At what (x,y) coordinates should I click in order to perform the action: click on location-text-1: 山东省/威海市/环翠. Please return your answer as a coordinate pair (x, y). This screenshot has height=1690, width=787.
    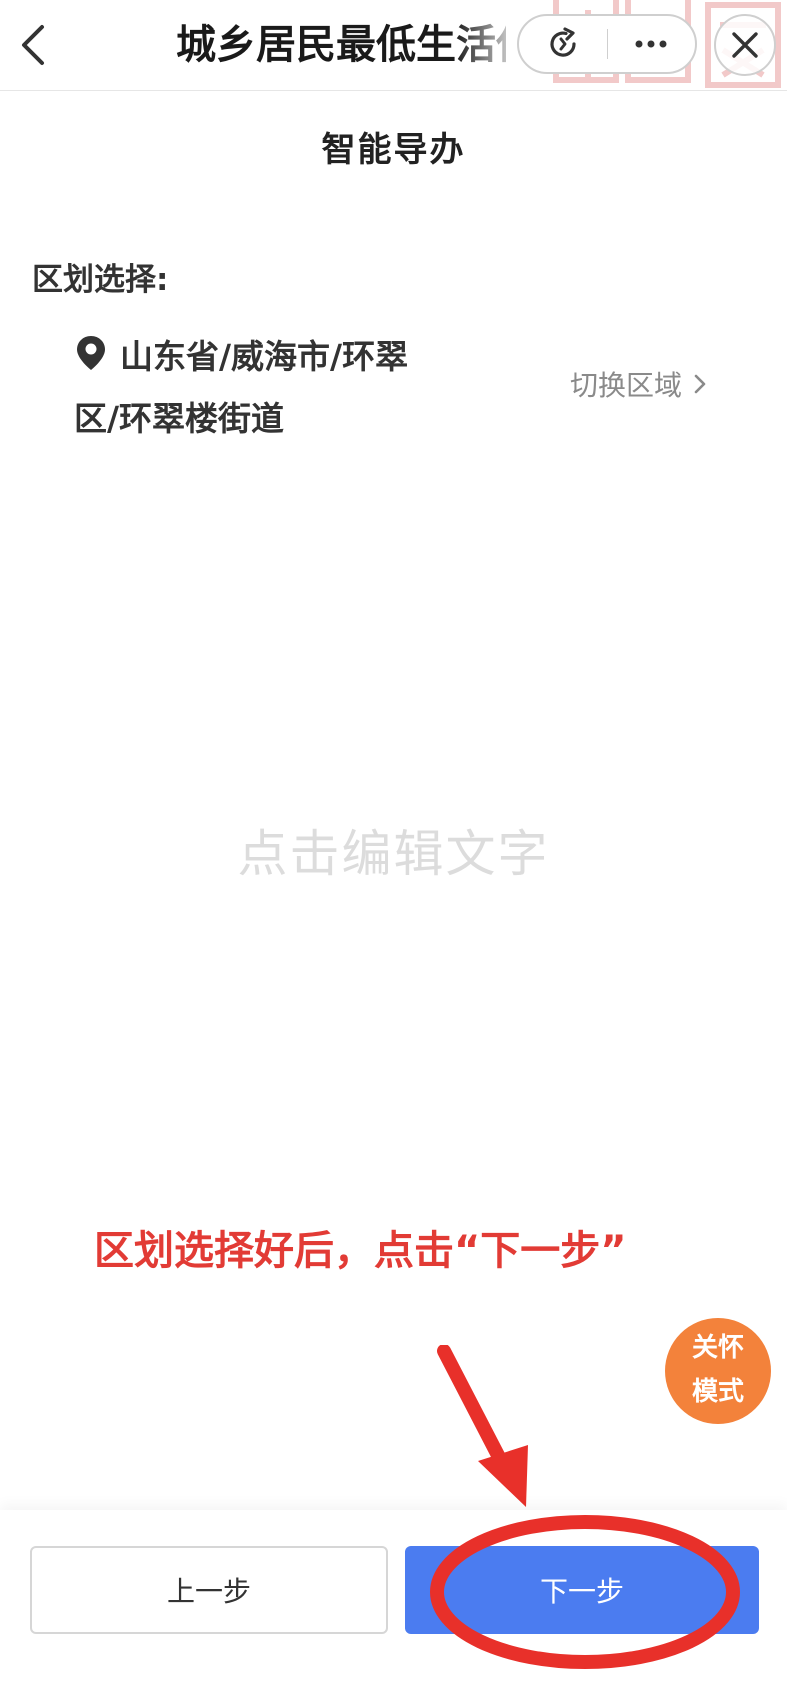
    Looking at the image, I should click on (264, 356).